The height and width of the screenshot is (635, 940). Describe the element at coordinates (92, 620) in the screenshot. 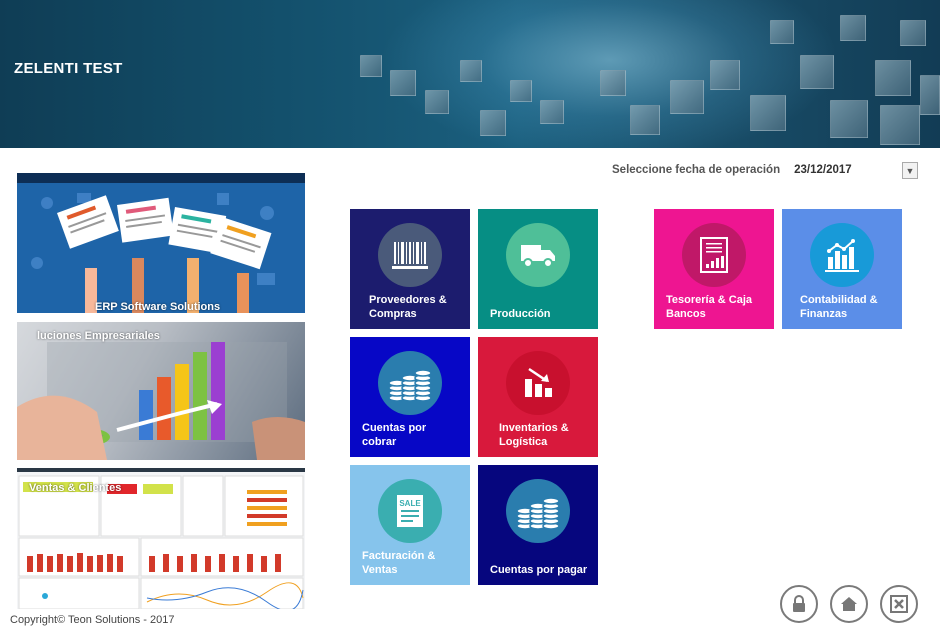

I see `copyright-text: Copyright© Teon Solutions - 2017` at that location.